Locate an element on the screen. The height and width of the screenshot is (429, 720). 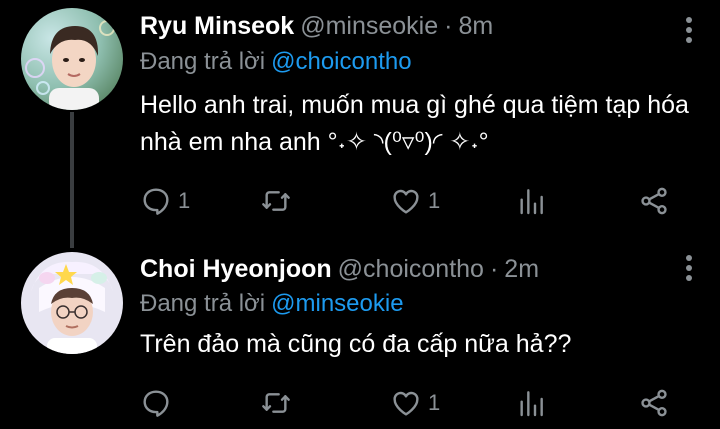
mention-link: @minseokie is located at coordinates (337, 303).